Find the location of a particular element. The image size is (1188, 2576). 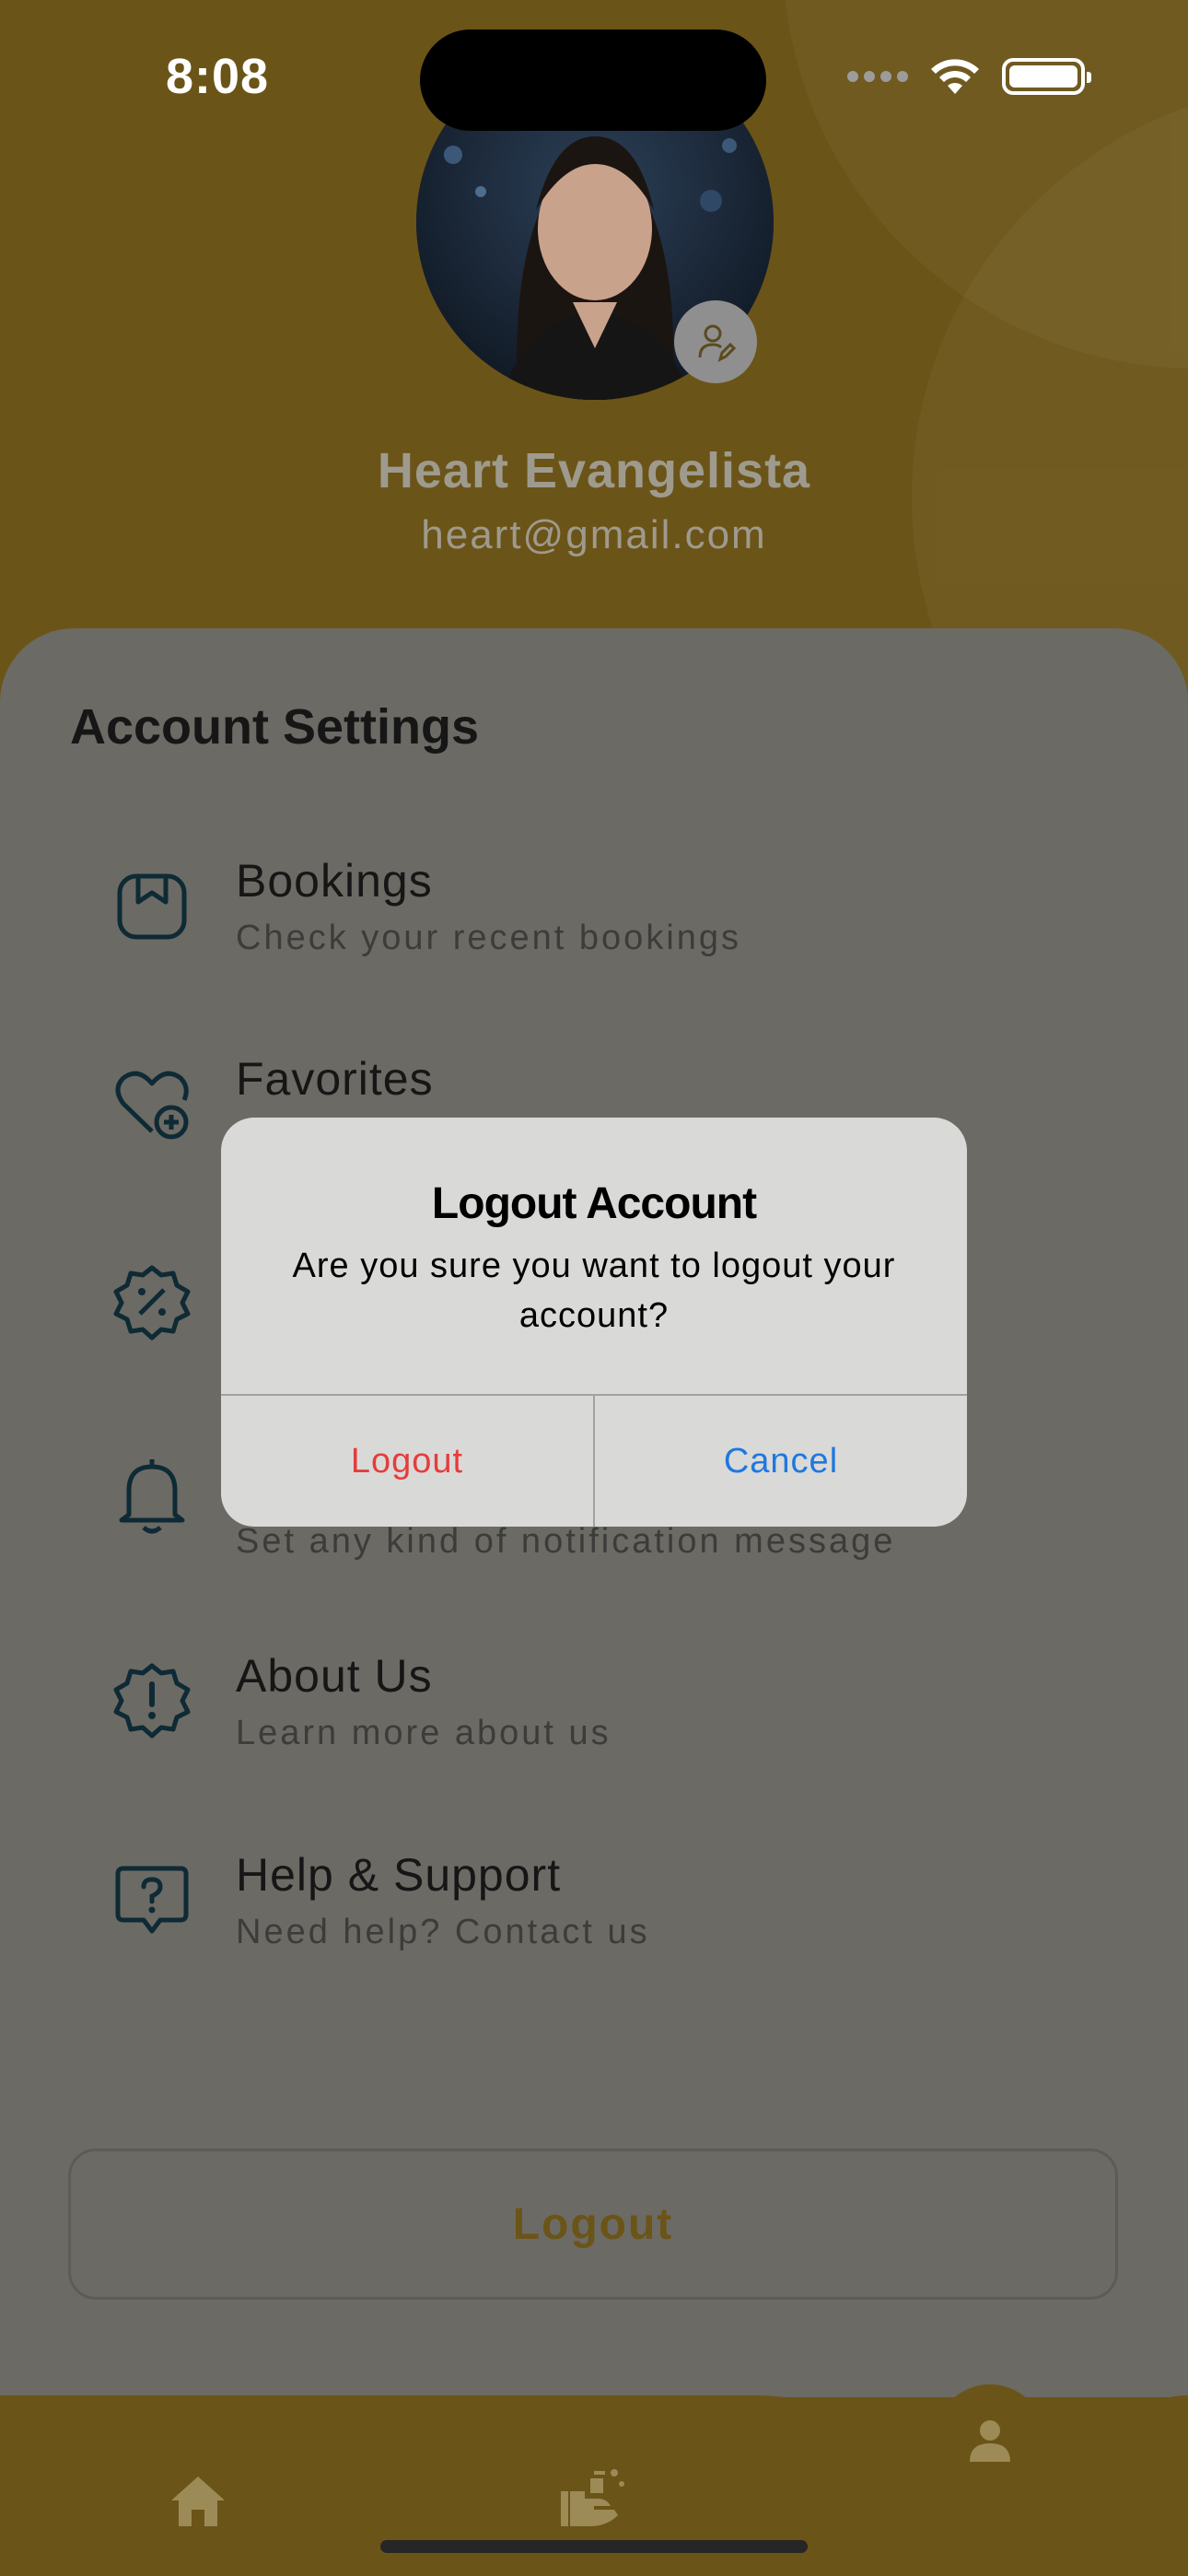

battery-icon is located at coordinates (1046, 76).